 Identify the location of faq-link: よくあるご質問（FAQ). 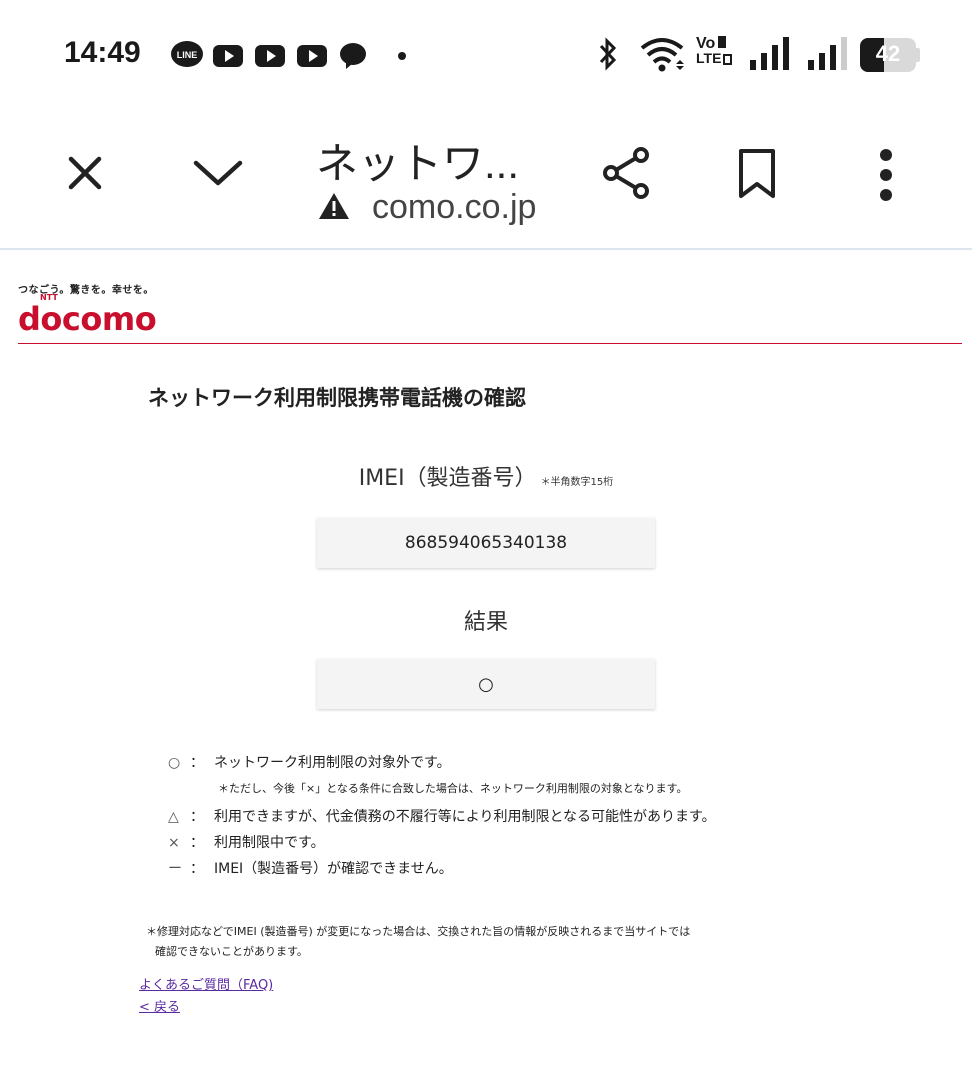
(206, 983).